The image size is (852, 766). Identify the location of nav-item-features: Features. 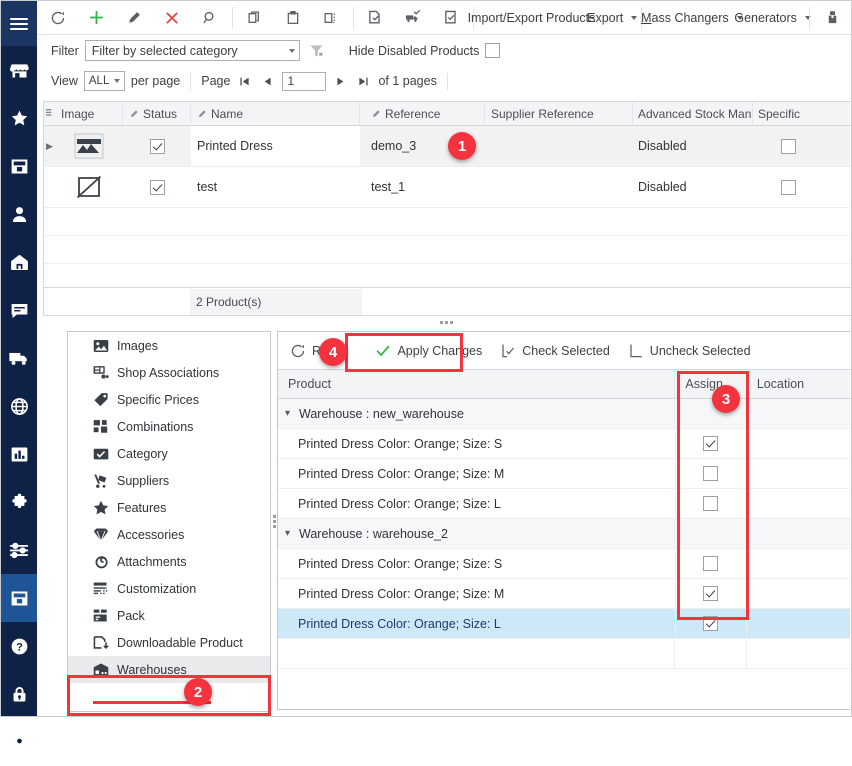
(169, 507).